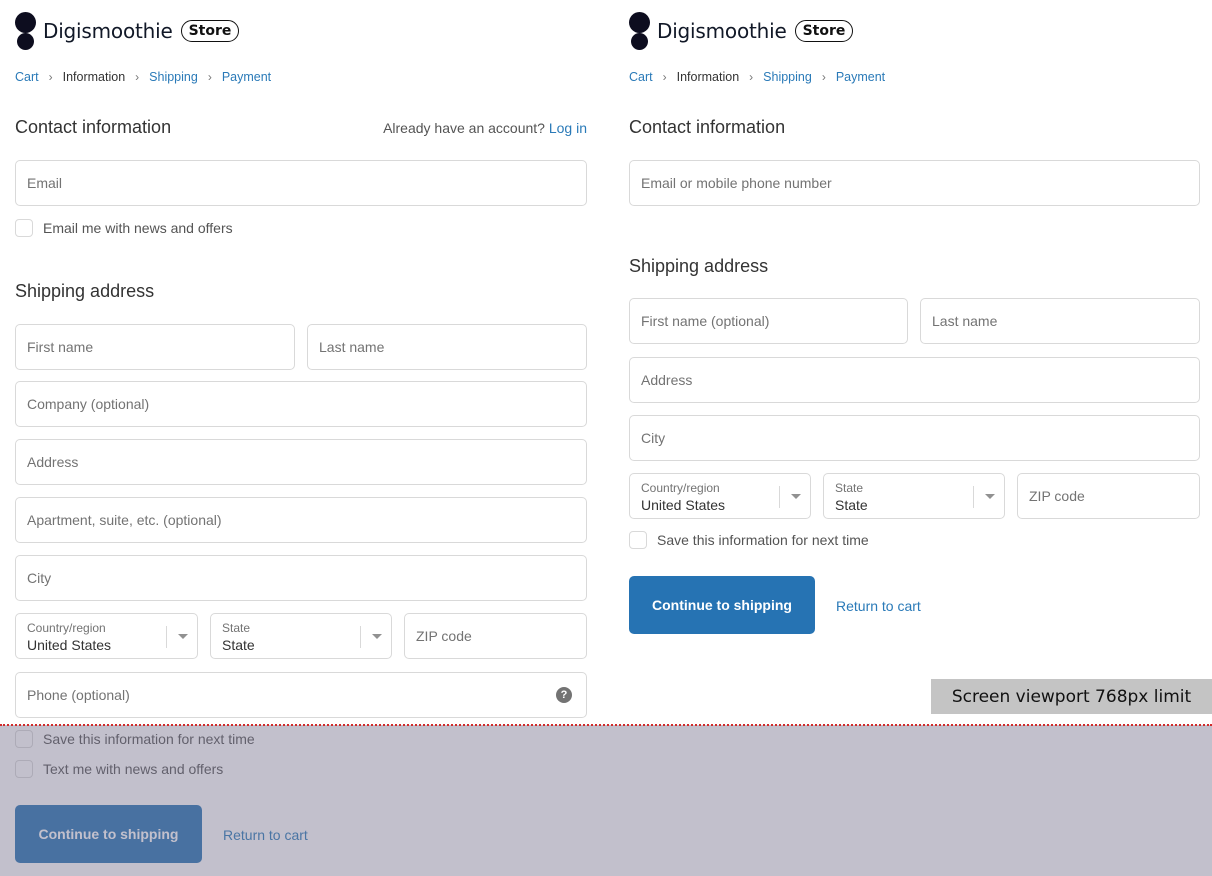 This screenshot has height=876, width=1212. I want to click on account-prompt: Already have an account? Log in, so click(485, 128).